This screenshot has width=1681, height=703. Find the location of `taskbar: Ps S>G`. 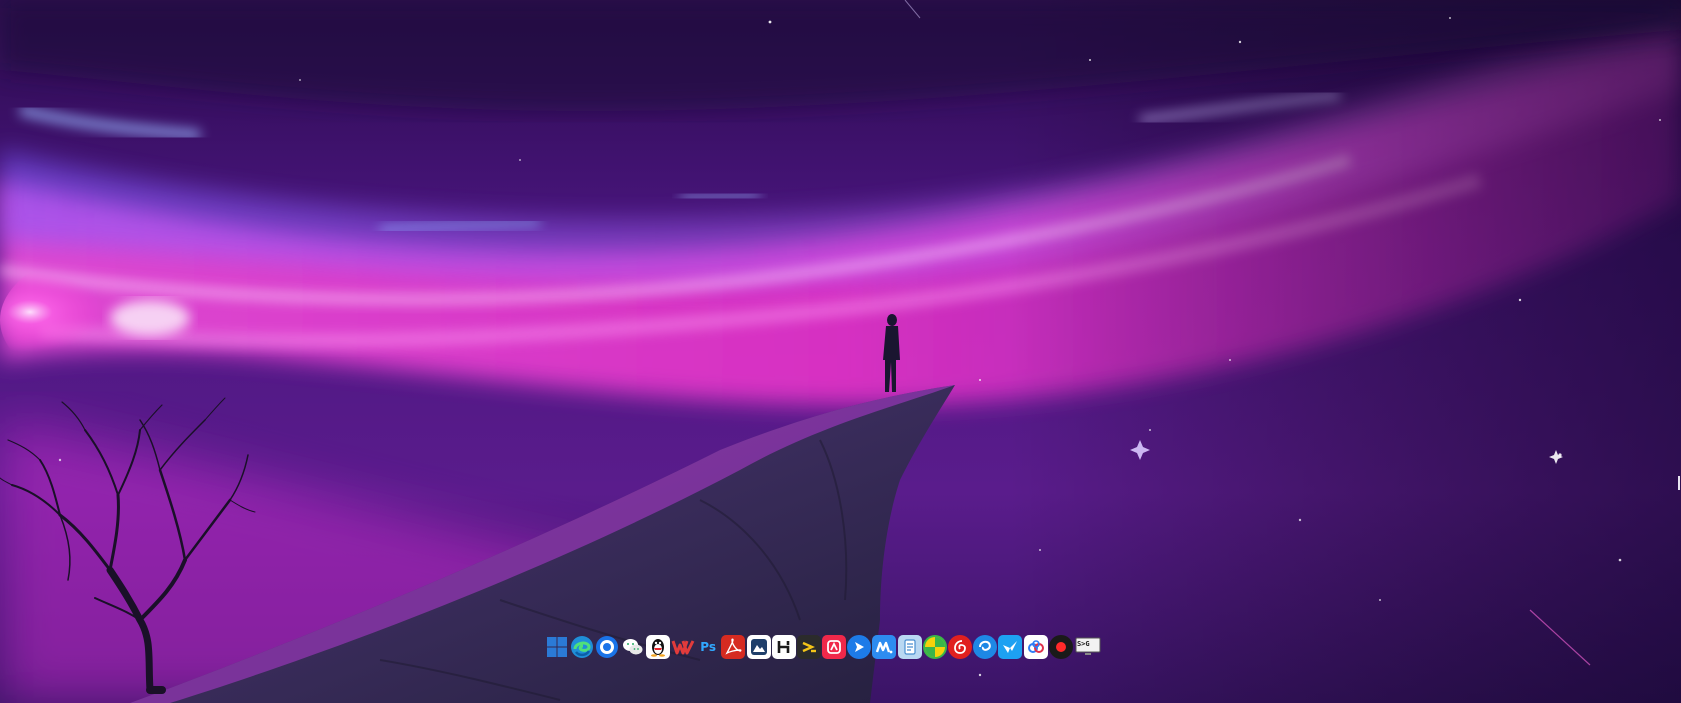

taskbar: Ps S>G is located at coordinates (823, 647).